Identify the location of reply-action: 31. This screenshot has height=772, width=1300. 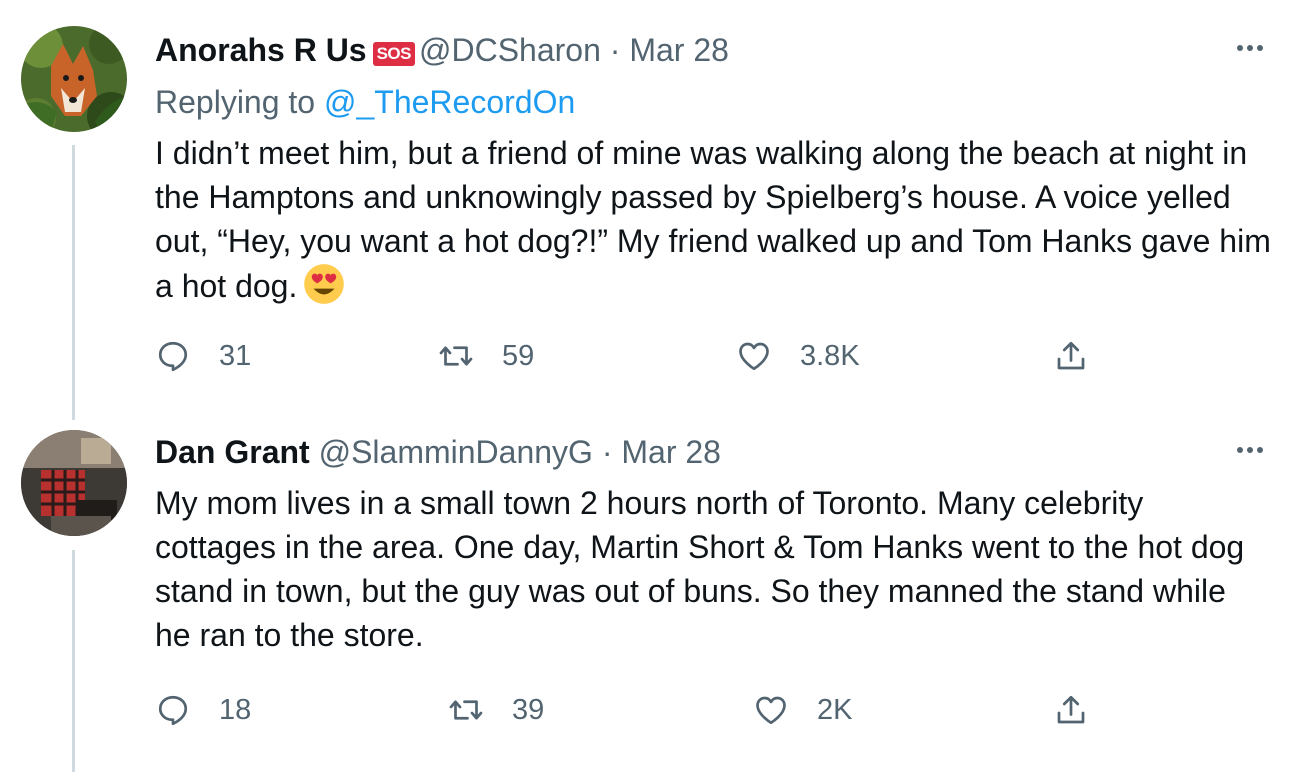
(203, 356).